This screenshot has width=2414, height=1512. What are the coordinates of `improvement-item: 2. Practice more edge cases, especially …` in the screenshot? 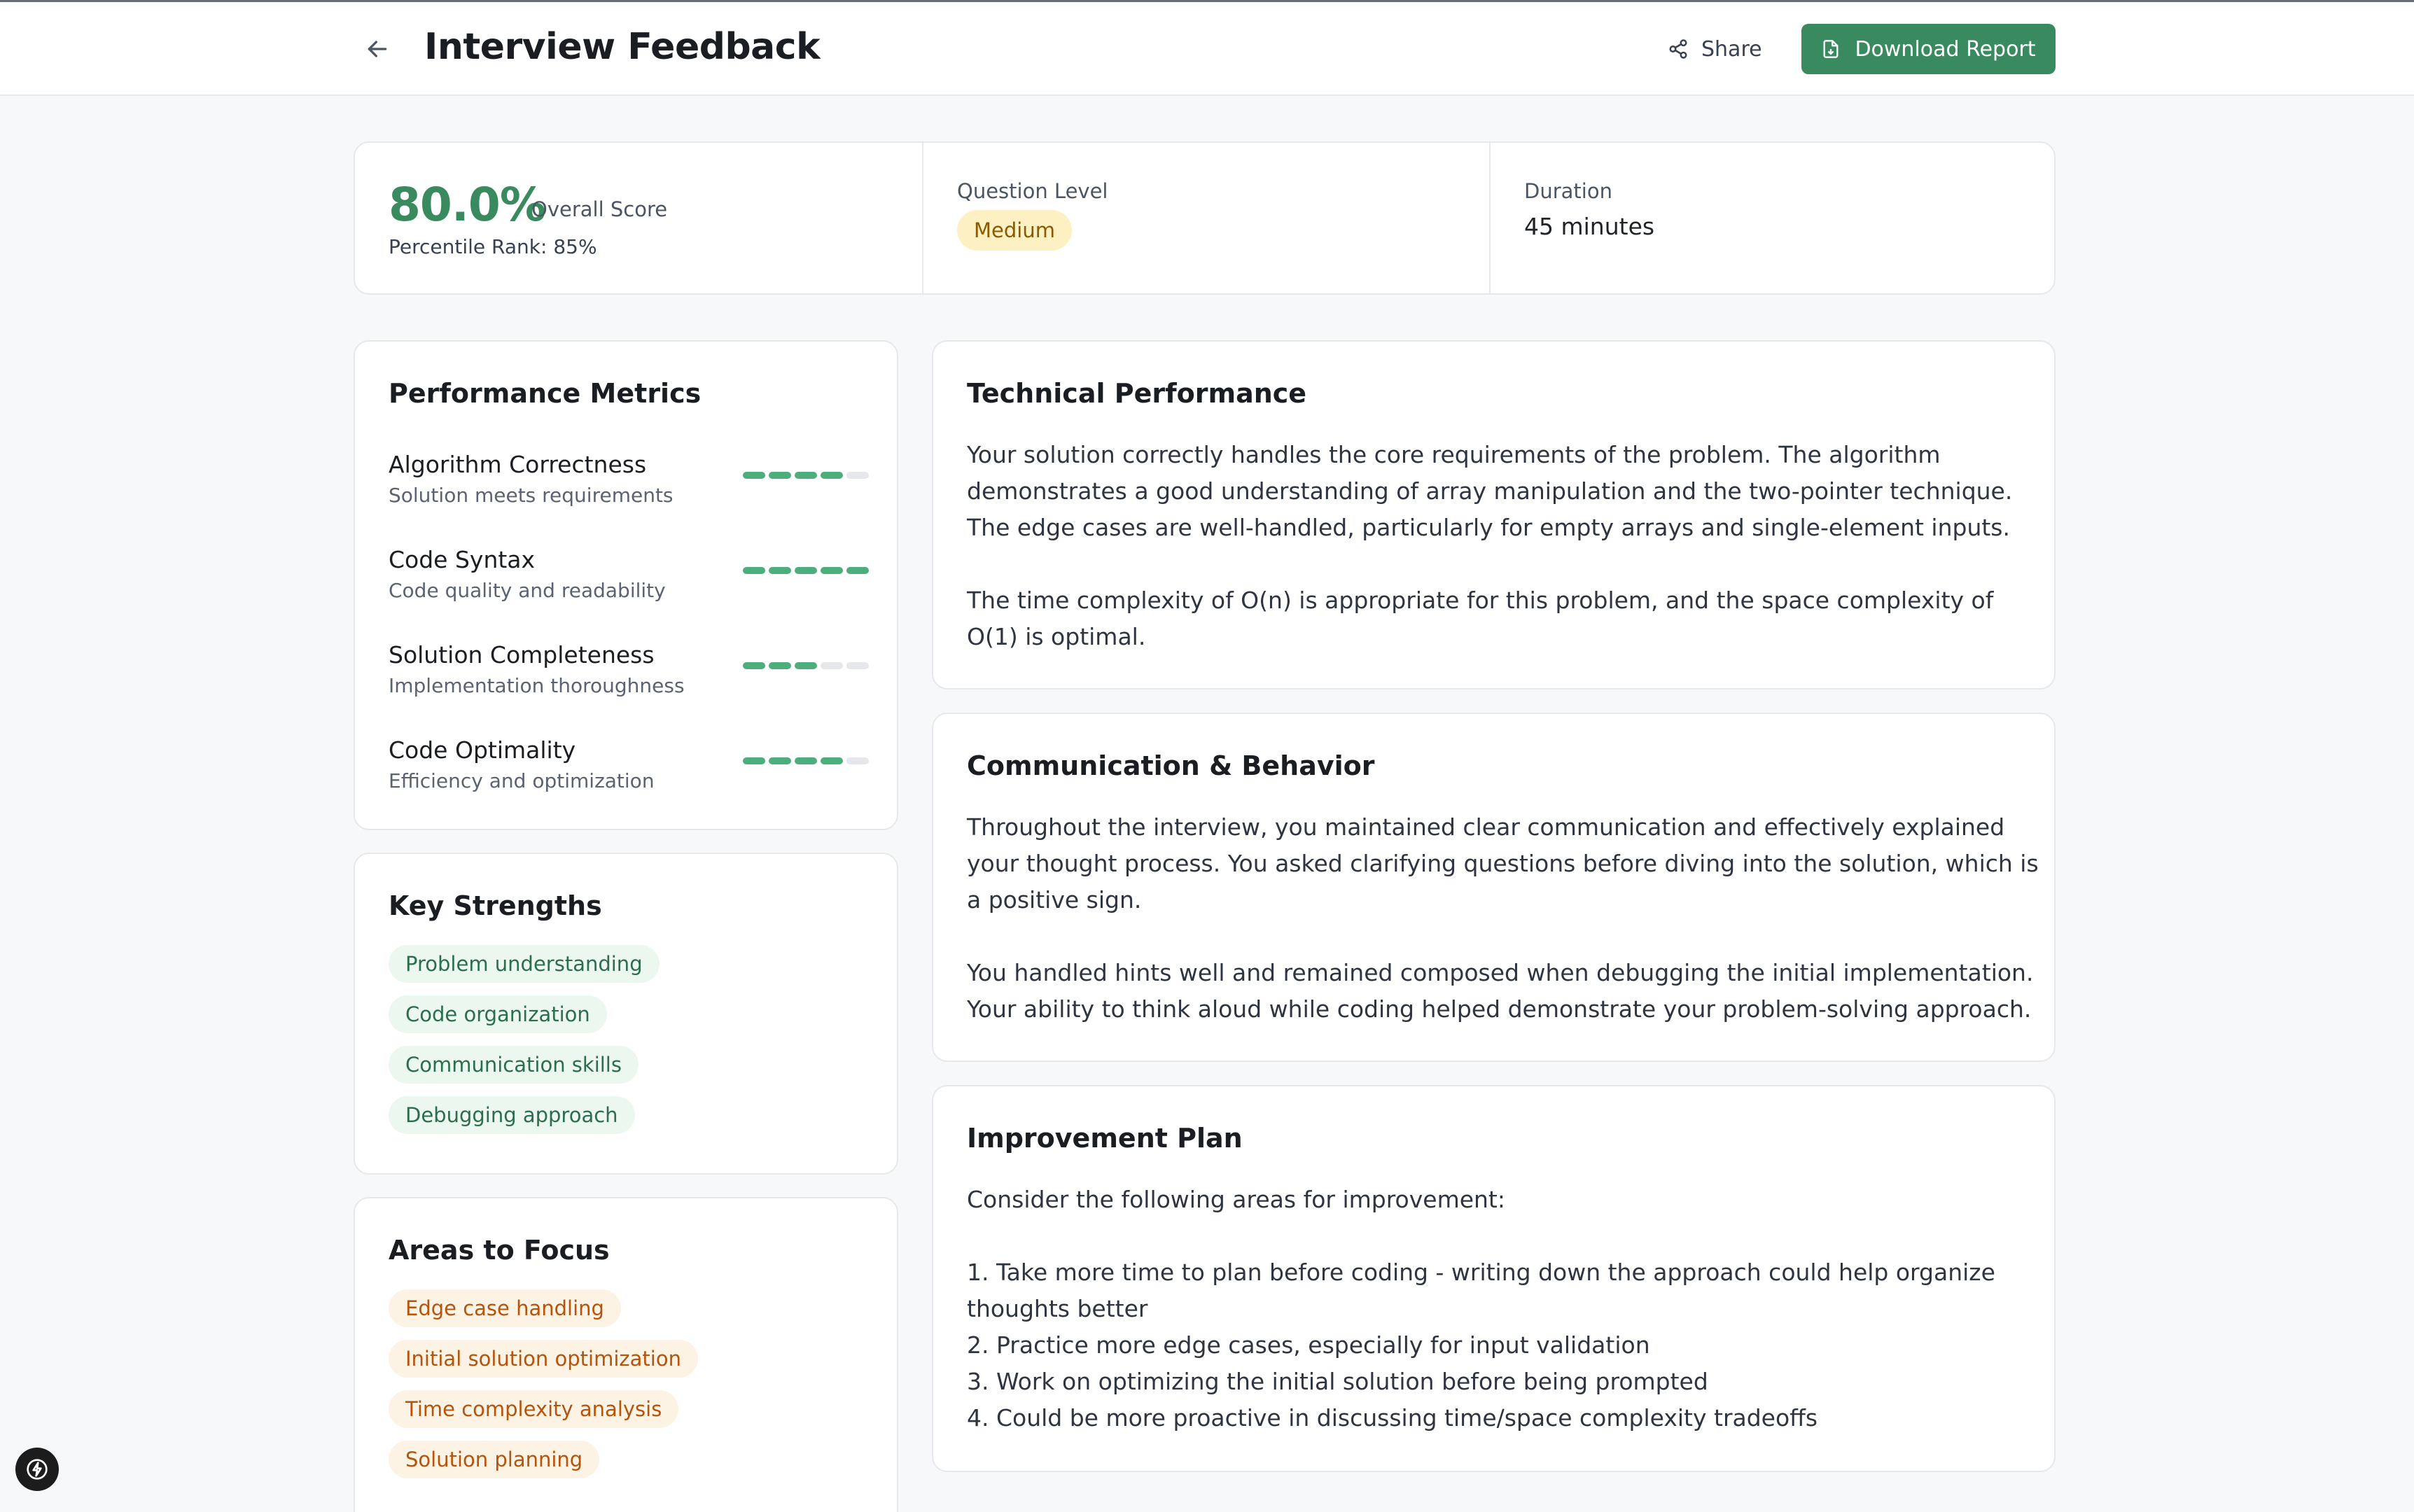 It's located at (1308, 1345).